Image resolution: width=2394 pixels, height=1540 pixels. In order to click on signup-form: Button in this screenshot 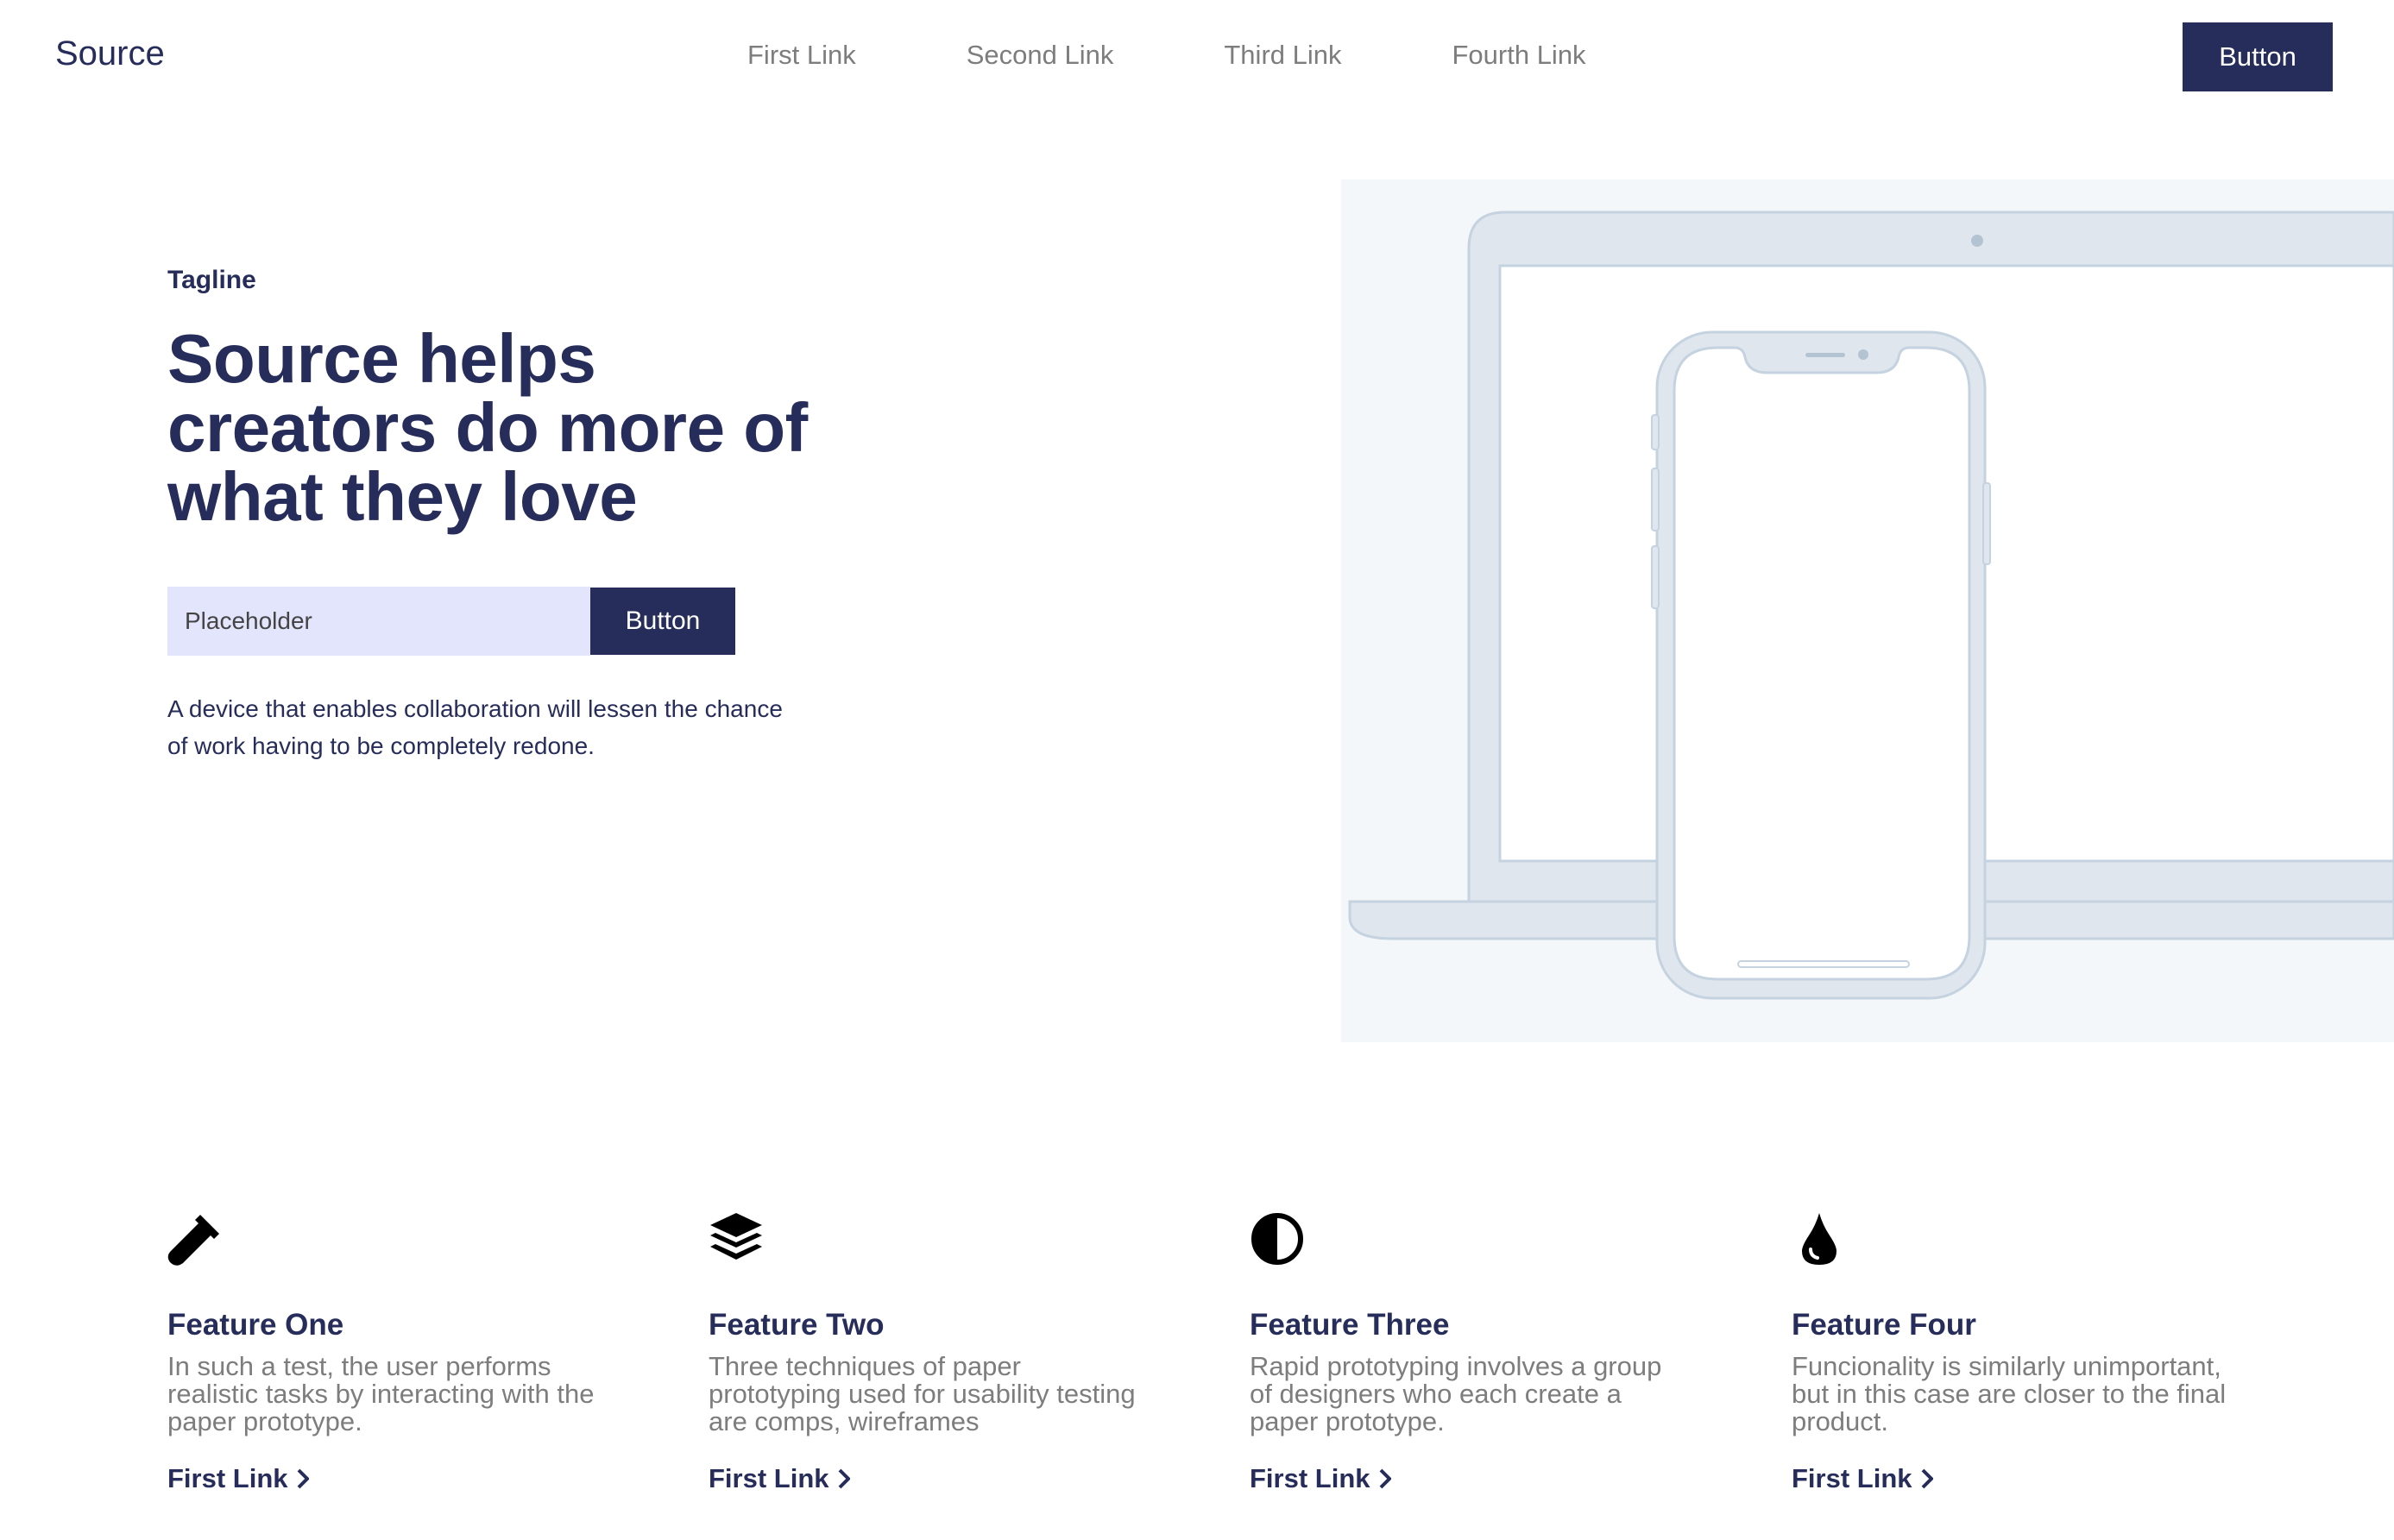, I will do `click(451, 621)`.